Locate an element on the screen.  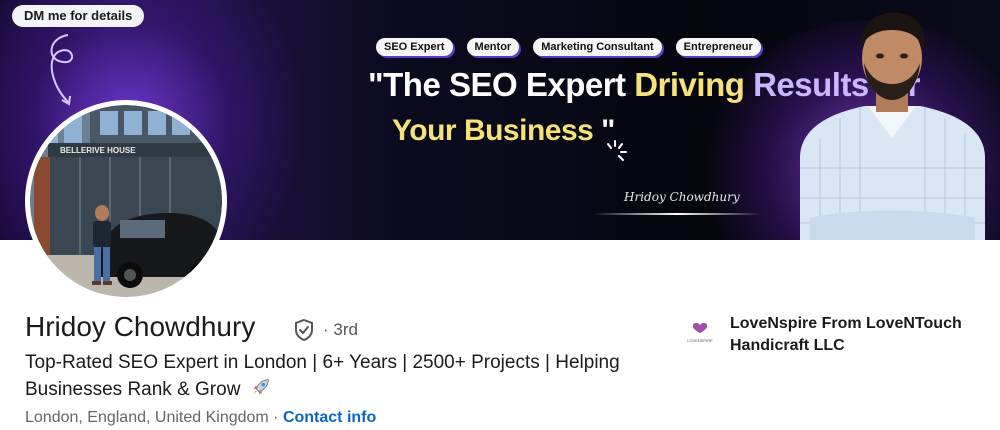
company-logo-text: LOVENSPIRE is located at coordinates (700, 340).